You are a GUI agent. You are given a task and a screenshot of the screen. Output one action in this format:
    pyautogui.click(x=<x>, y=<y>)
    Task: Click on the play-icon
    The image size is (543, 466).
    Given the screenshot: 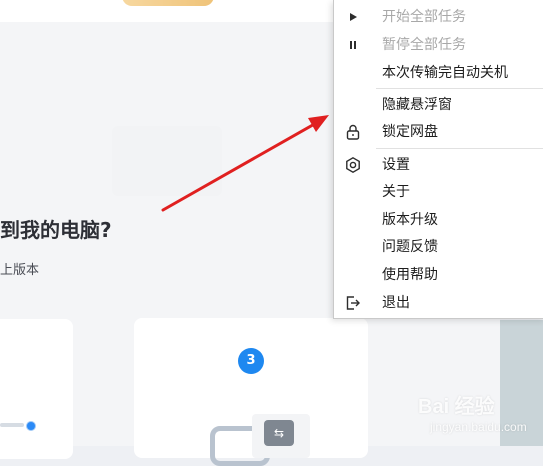 What is the action you would take?
    pyautogui.click(x=353, y=17)
    